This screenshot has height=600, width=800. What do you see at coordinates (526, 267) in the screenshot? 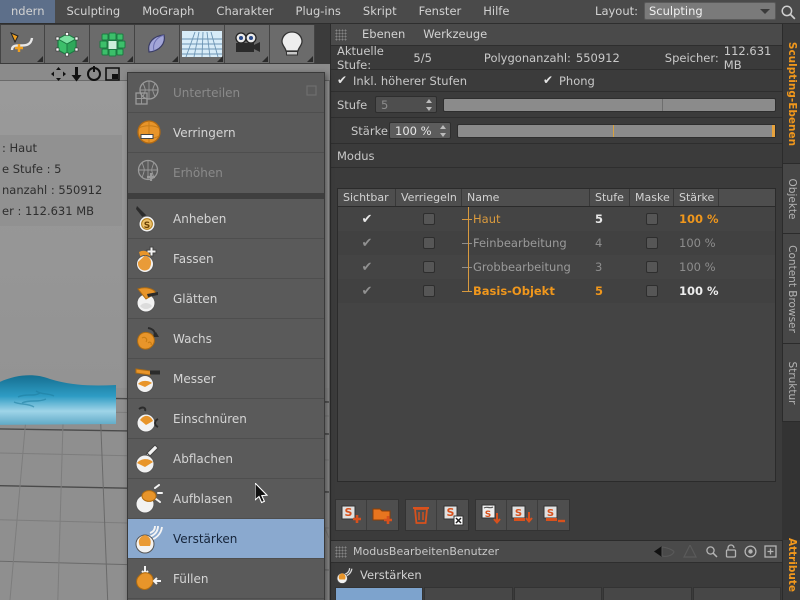
I see `cell-name: Grobbearbeitung` at bounding box center [526, 267].